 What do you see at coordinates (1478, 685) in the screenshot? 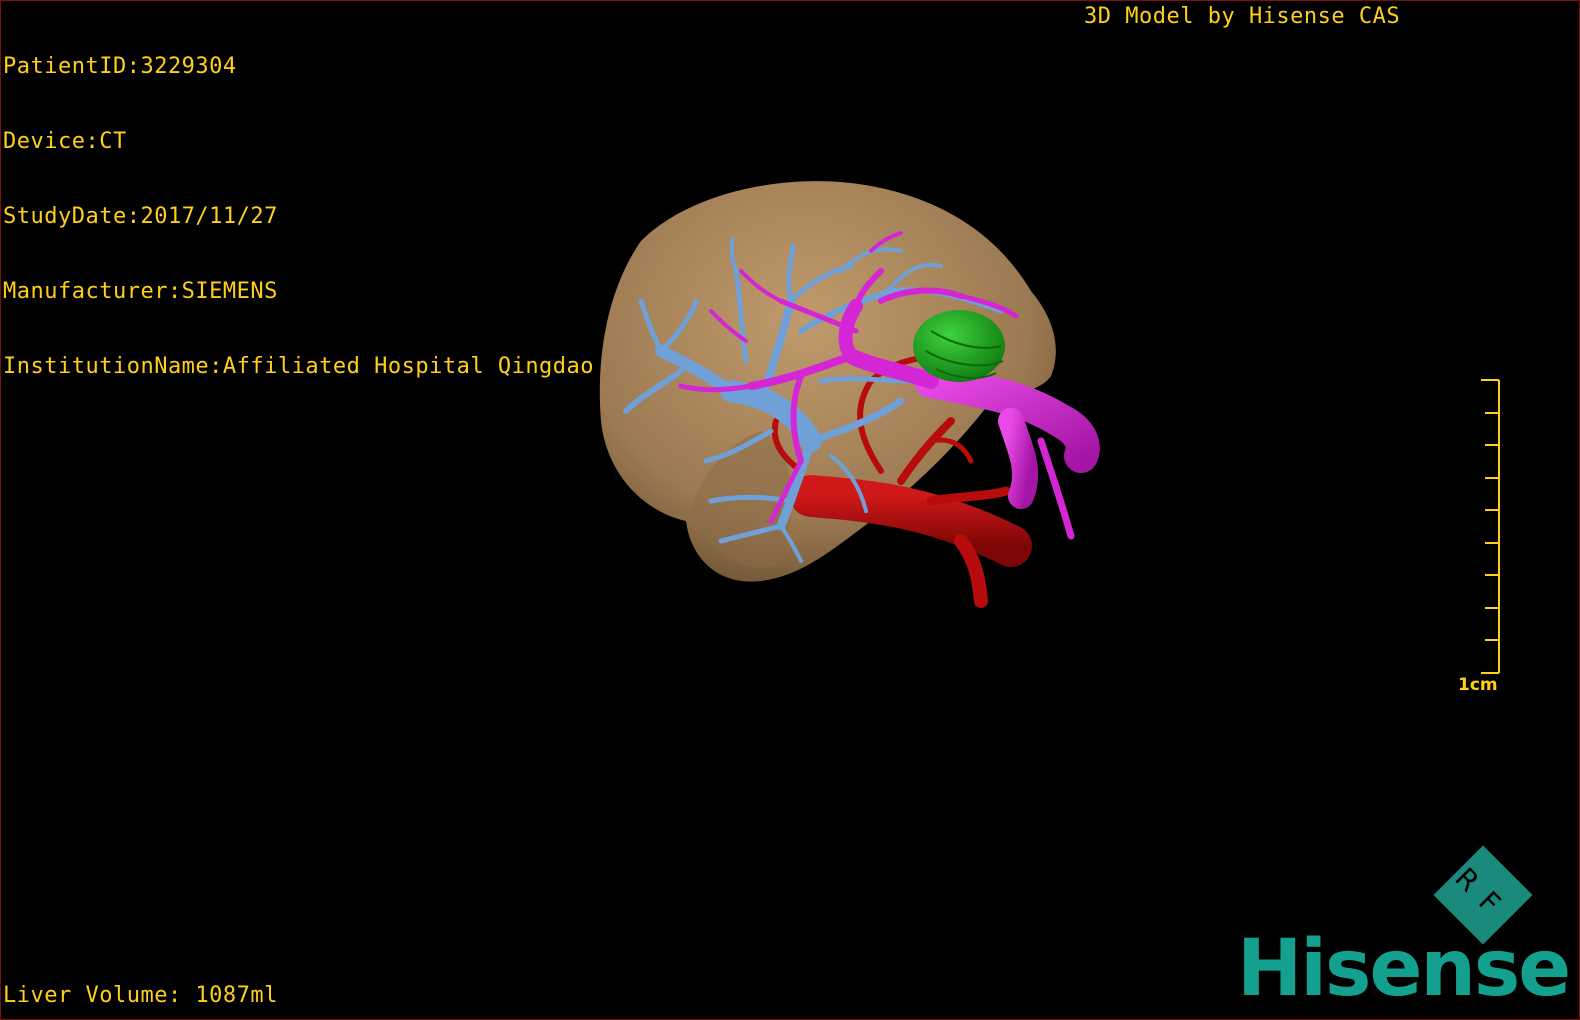
I see `scale-bar-label: 1cm` at bounding box center [1478, 685].